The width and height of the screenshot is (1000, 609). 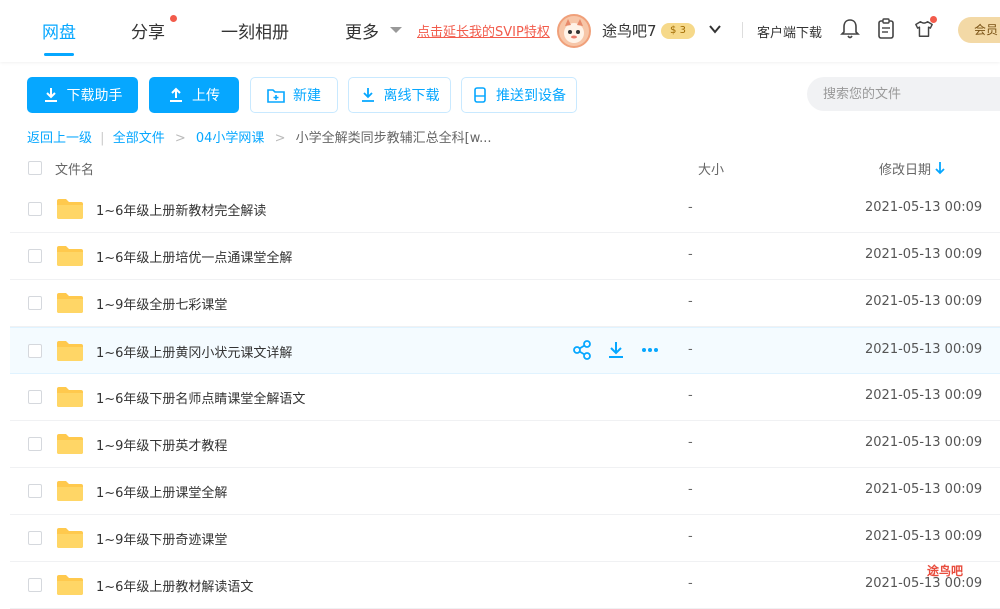 I want to click on download-helper-button: 下载助手, so click(x=82, y=95).